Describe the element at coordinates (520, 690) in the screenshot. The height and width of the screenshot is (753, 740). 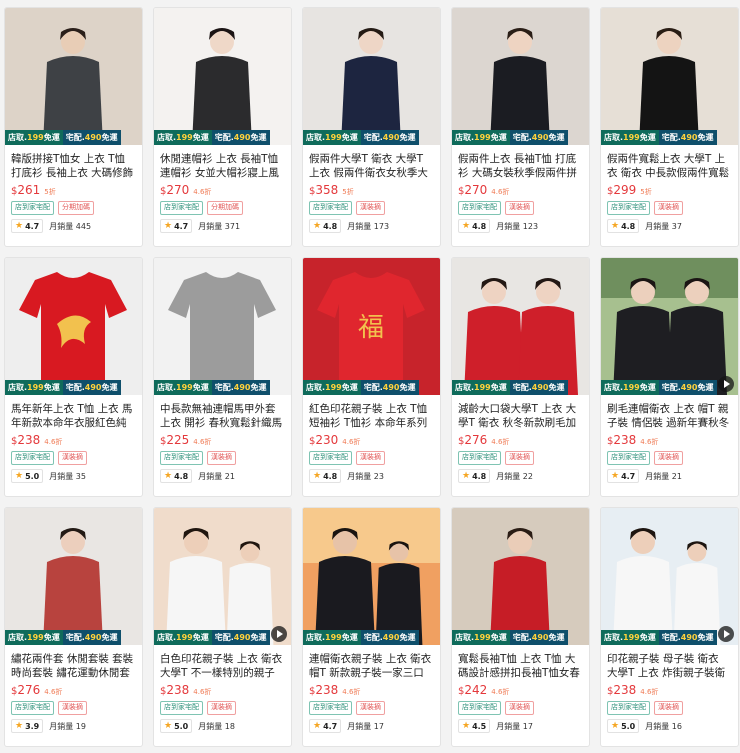
I see `product-price: $ 242 4.6折` at that location.